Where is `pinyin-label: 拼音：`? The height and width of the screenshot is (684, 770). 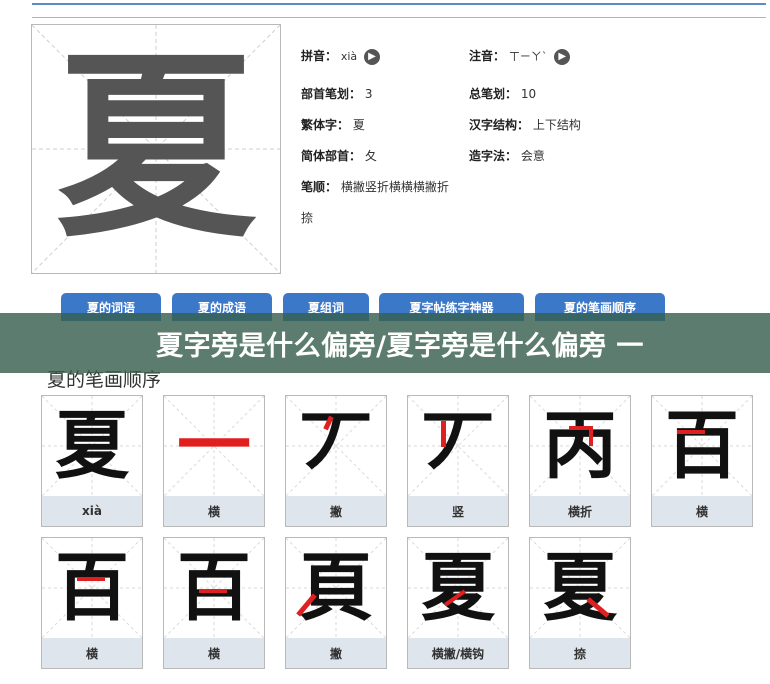 pinyin-label: 拼音： is located at coordinates (319, 56).